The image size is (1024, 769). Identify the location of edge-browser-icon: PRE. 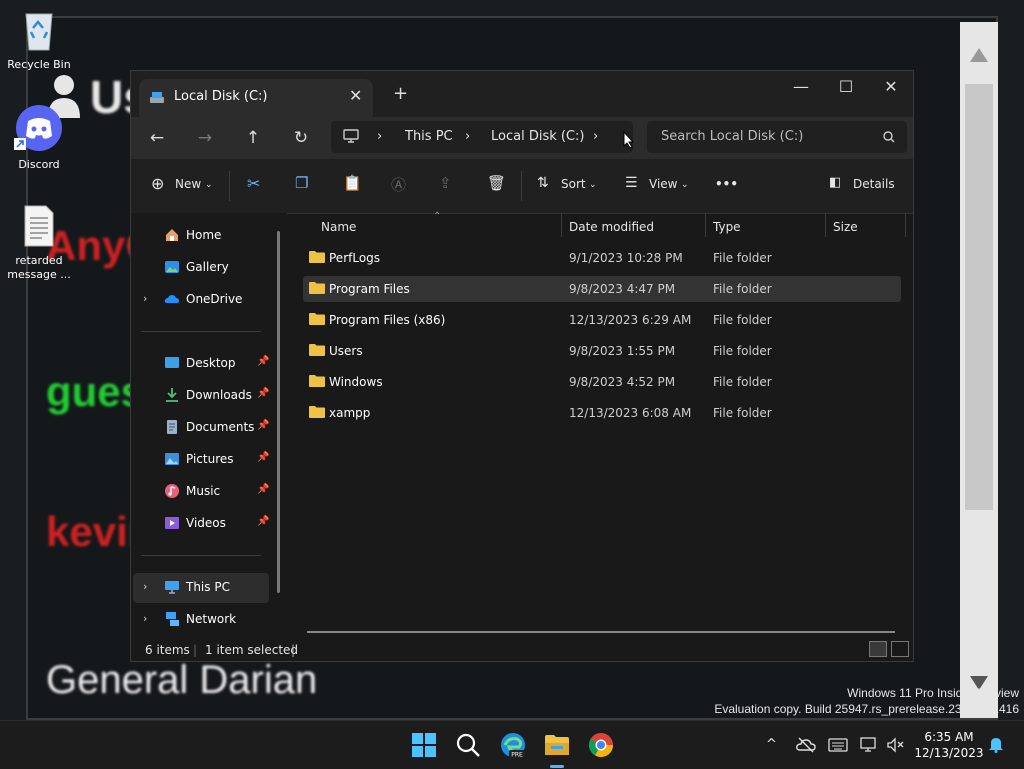
(513, 745).